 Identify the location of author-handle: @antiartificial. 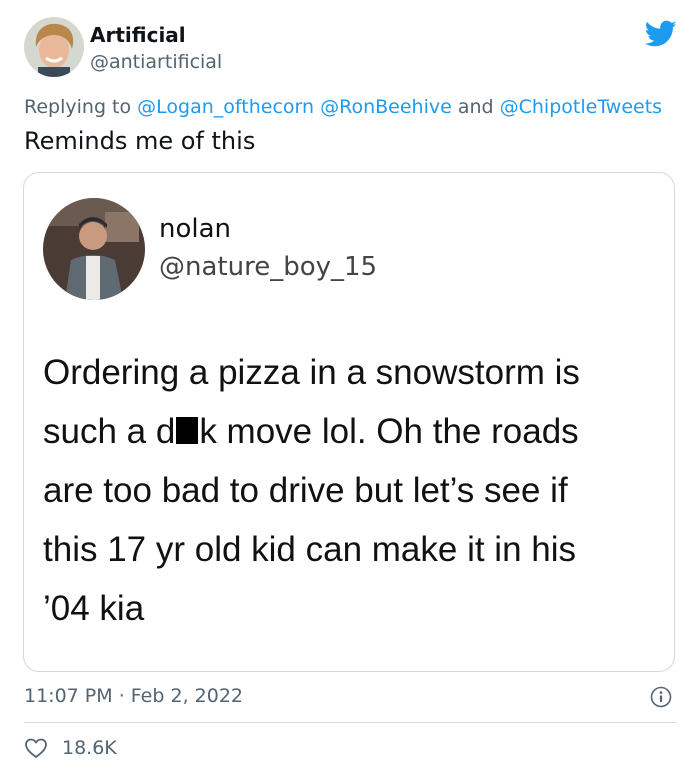
(156, 62).